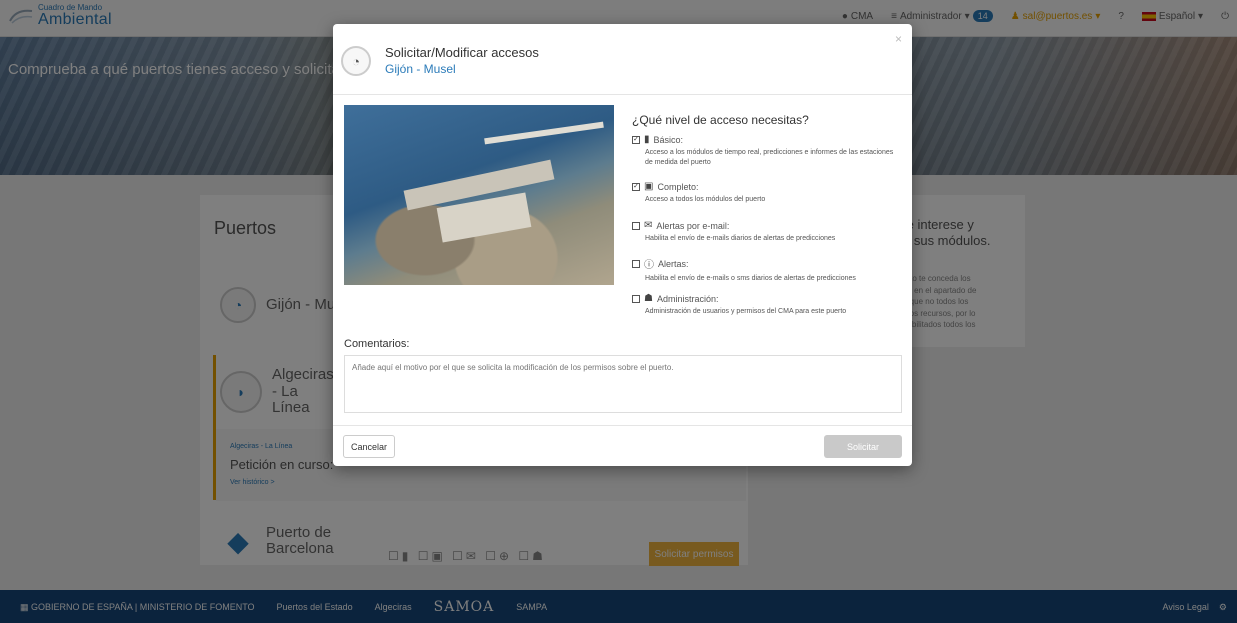 The image size is (1237, 623). I want to click on option-label: Alertas por e-mail:, so click(693, 225).